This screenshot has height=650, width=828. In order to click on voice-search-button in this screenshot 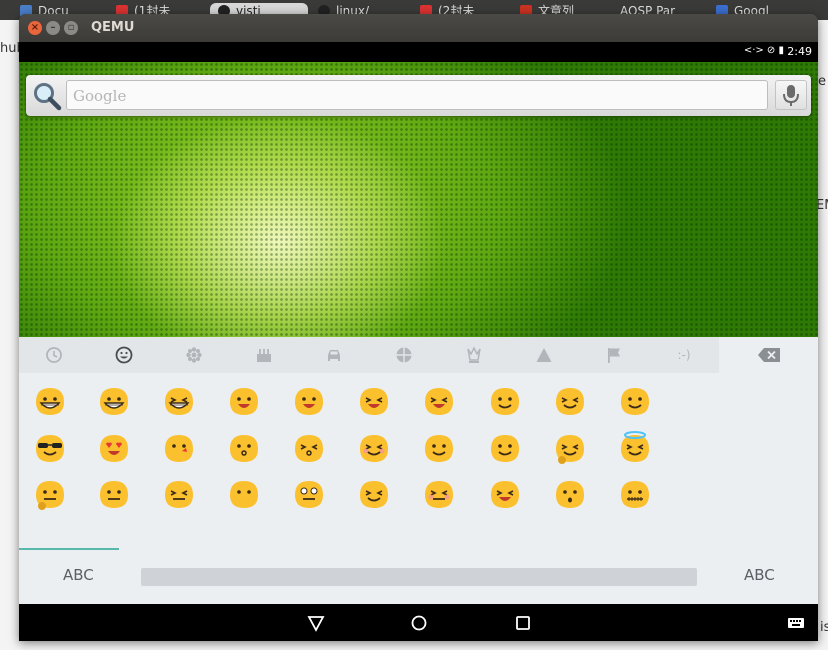, I will do `click(791, 95)`.